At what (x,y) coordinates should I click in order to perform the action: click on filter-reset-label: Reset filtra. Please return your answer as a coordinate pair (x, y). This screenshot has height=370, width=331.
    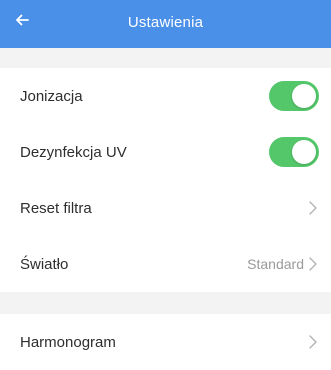
    Looking at the image, I should click on (56, 208).